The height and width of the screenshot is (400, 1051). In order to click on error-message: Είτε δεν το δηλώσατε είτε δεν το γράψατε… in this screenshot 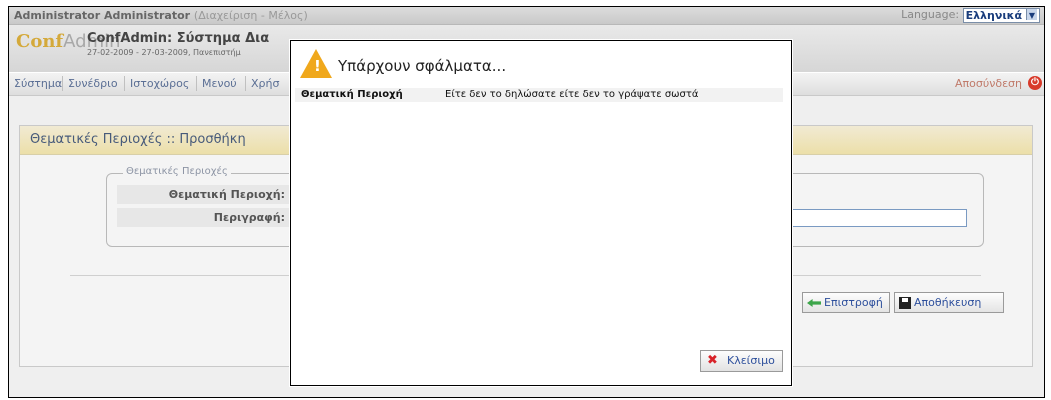, I will do `click(572, 94)`.